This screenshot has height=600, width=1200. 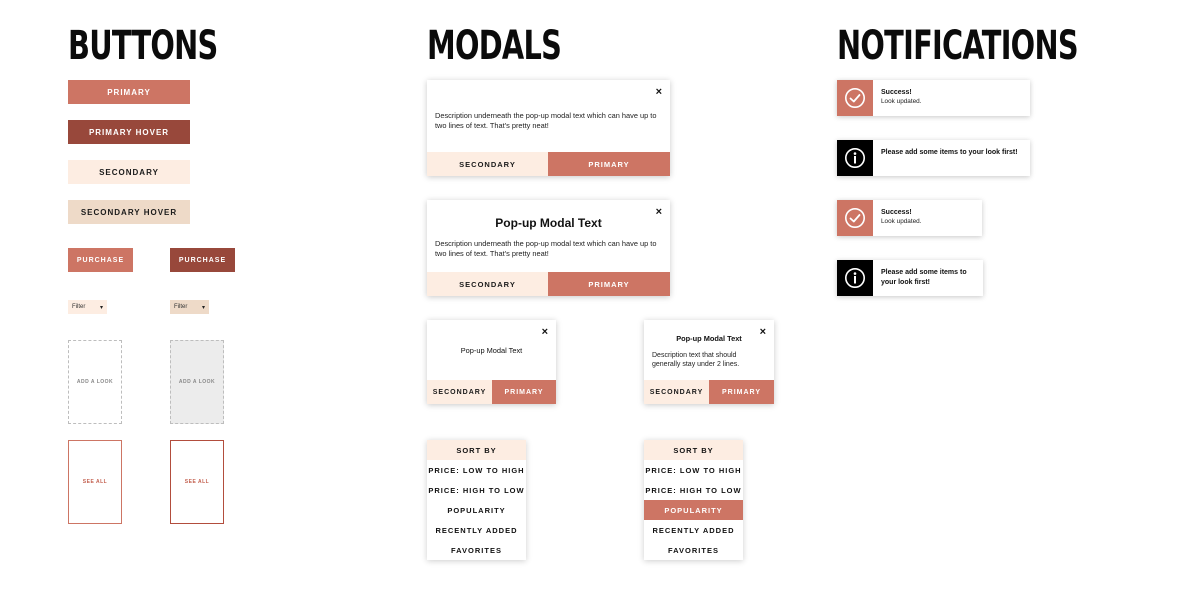 What do you see at coordinates (87, 307) in the screenshot?
I see `filter-dropdown: Filter ▾` at bounding box center [87, 307].